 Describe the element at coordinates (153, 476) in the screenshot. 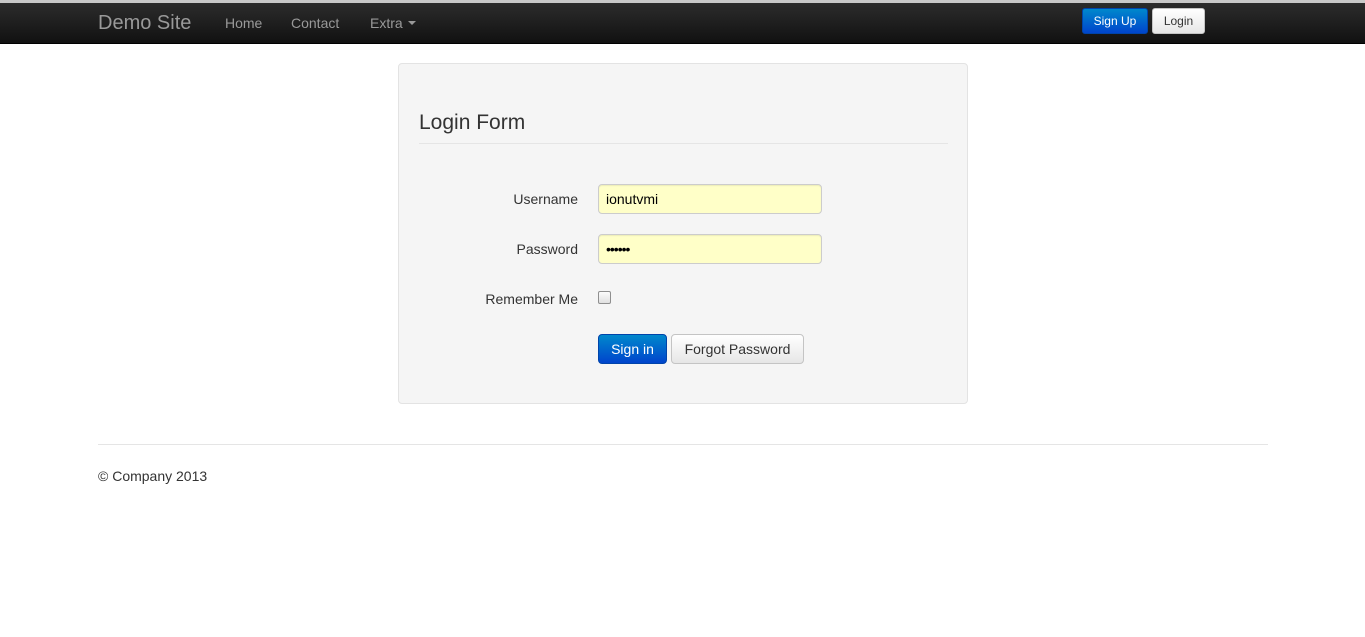

I see `footer-copyright: © Company 2013` at that location.